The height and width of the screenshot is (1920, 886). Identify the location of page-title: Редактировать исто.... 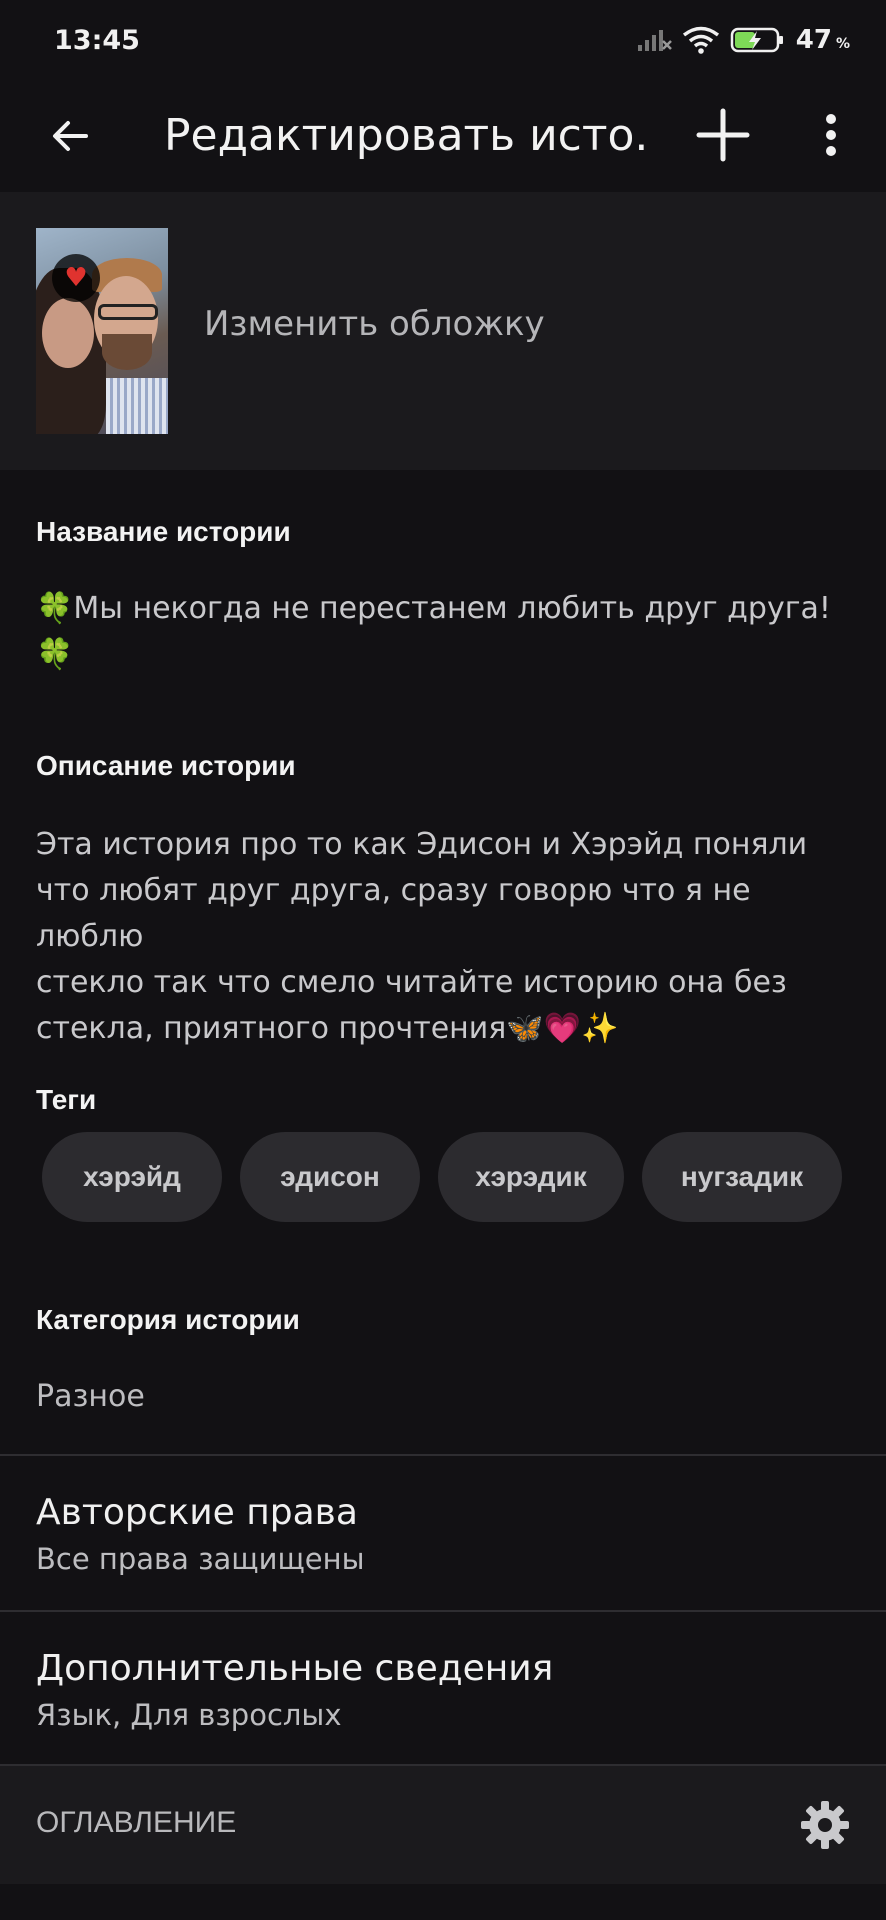
(404, 135).